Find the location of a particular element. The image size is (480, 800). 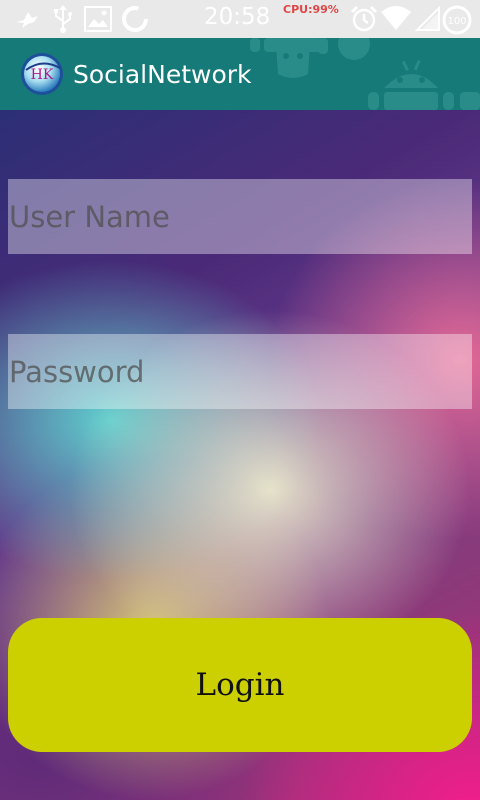

status-time: 20:58 is located at coordinates (237, 17).